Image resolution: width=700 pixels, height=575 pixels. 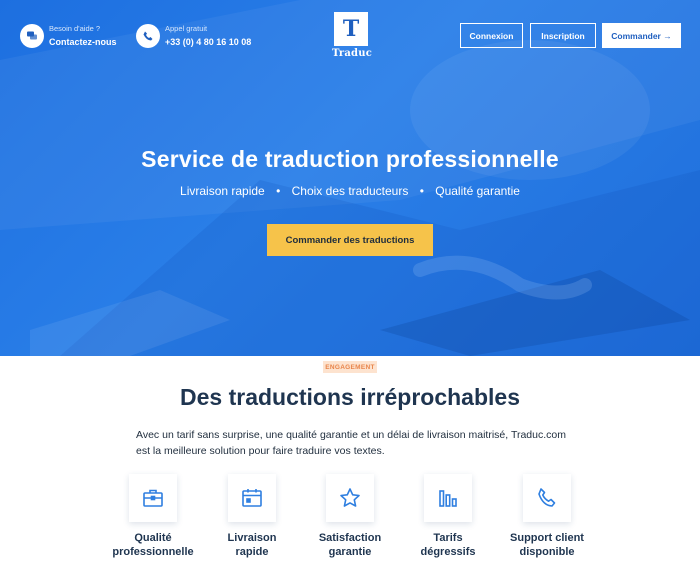 I want to click on site-logo: T Traduc, so click(x=352, y=35).